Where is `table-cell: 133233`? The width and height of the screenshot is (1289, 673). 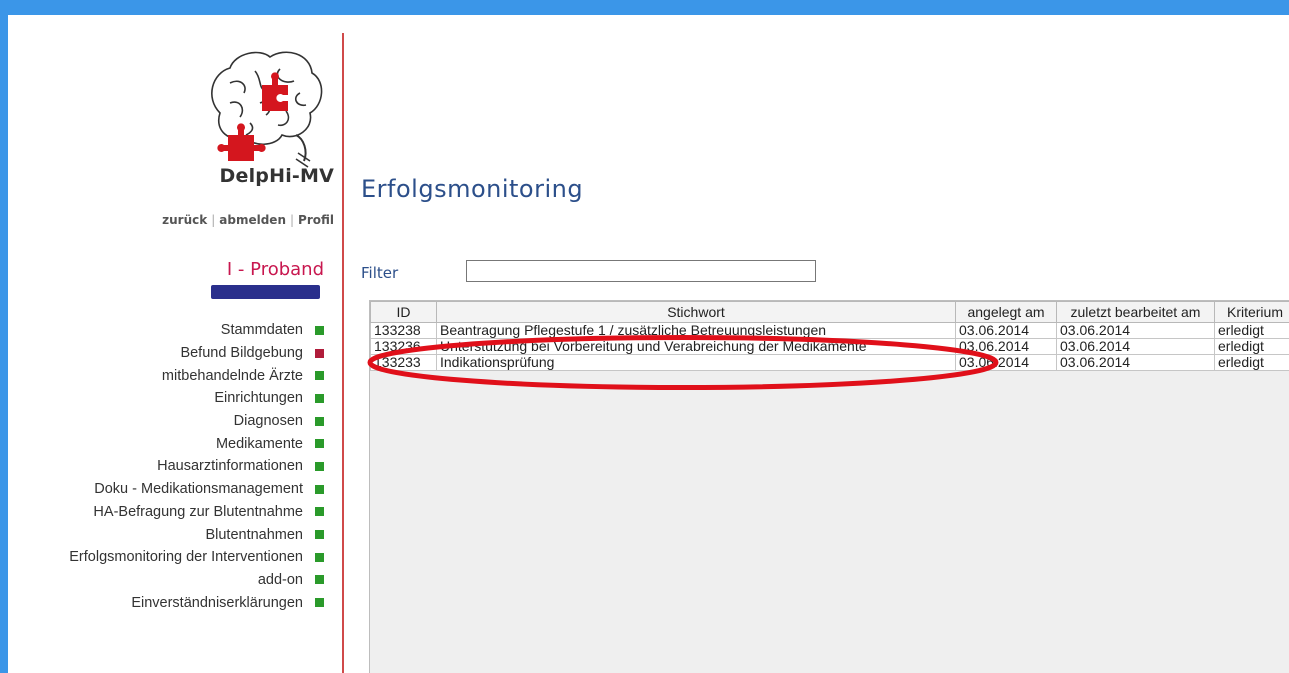
table-cell: 133233 is located at coordinates (403, 362).